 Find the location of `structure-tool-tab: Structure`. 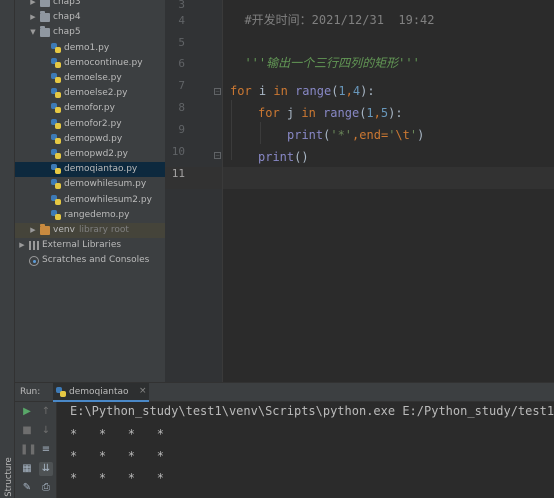

structure-tool-tab: Structure is located at coordinates (7, 477).